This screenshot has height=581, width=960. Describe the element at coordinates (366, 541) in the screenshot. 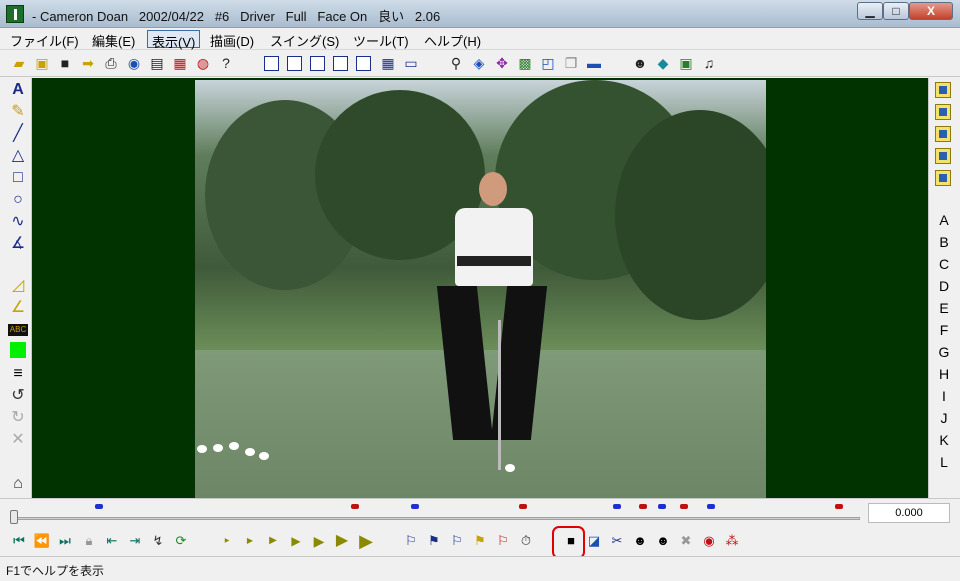

I see `play-speed-7-icon: ▶` at that location.